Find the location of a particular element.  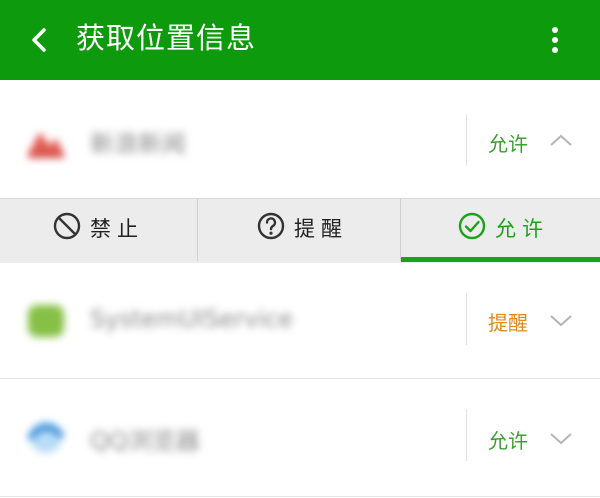

option-remind: 提醒 is located at coordinates (299, 230).